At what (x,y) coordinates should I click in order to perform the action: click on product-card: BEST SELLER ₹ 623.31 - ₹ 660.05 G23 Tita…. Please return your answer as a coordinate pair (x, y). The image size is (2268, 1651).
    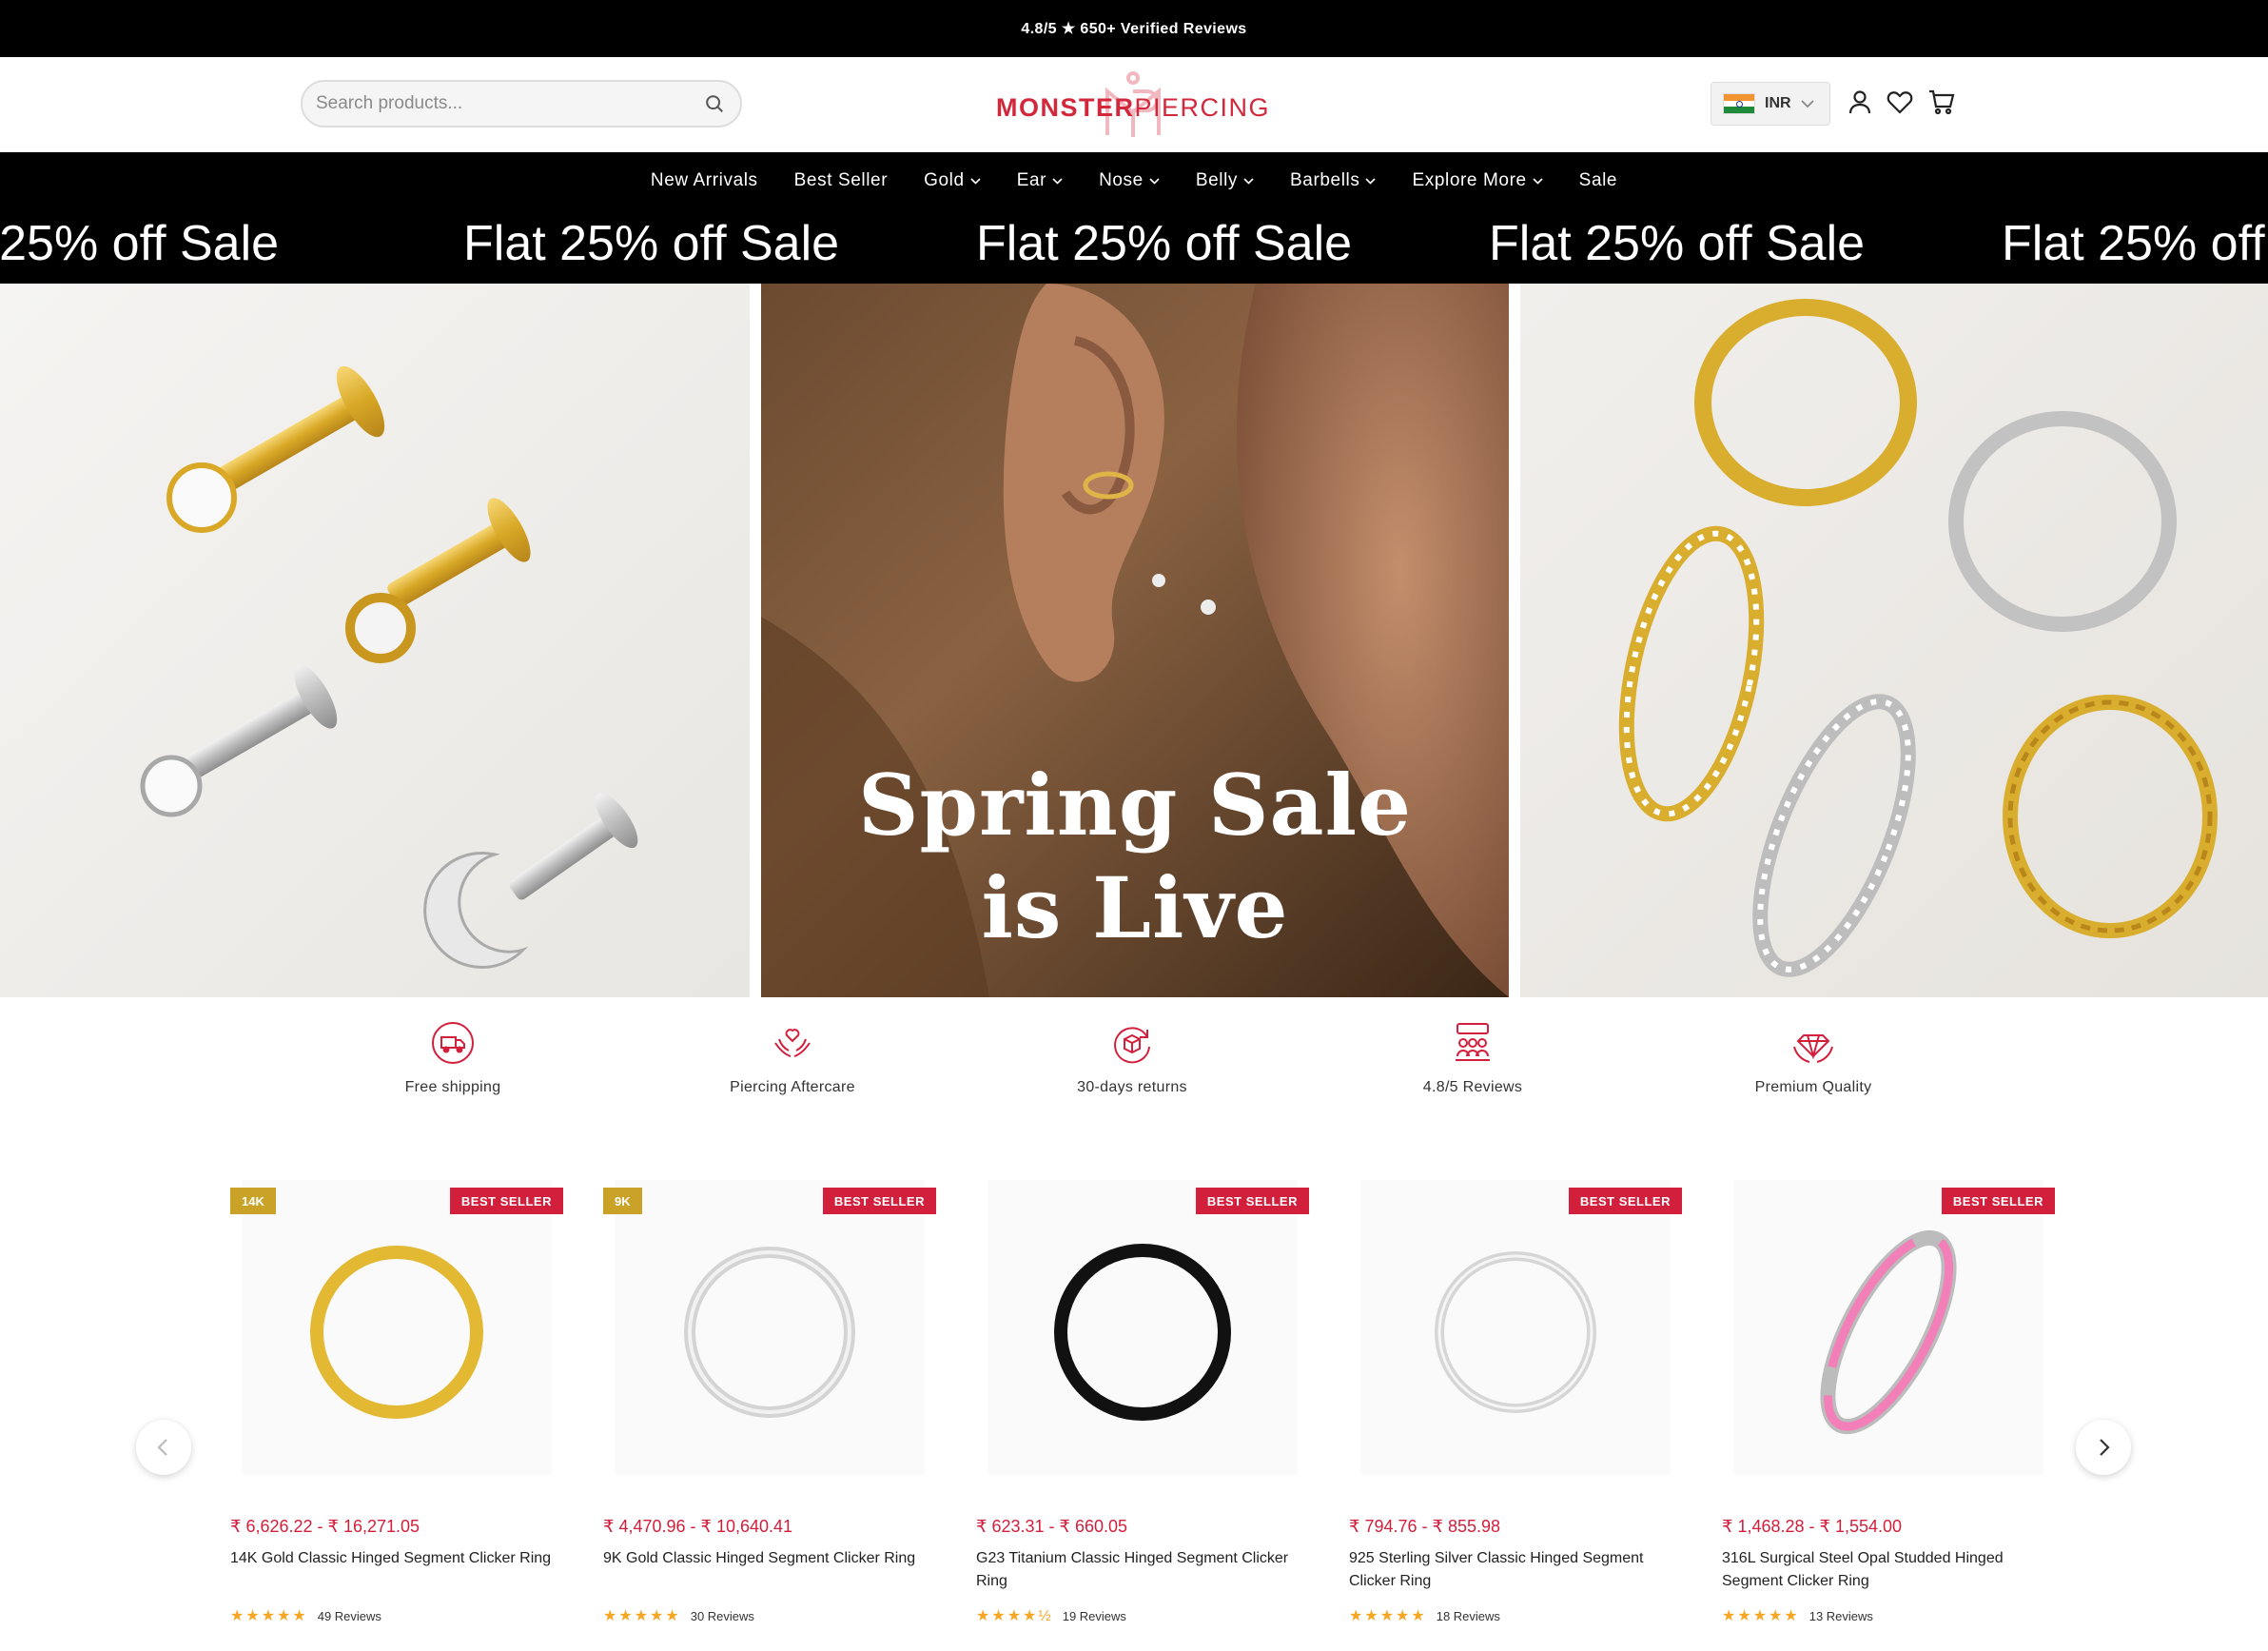
    Looking at the image, I should click on (1142, 1410).